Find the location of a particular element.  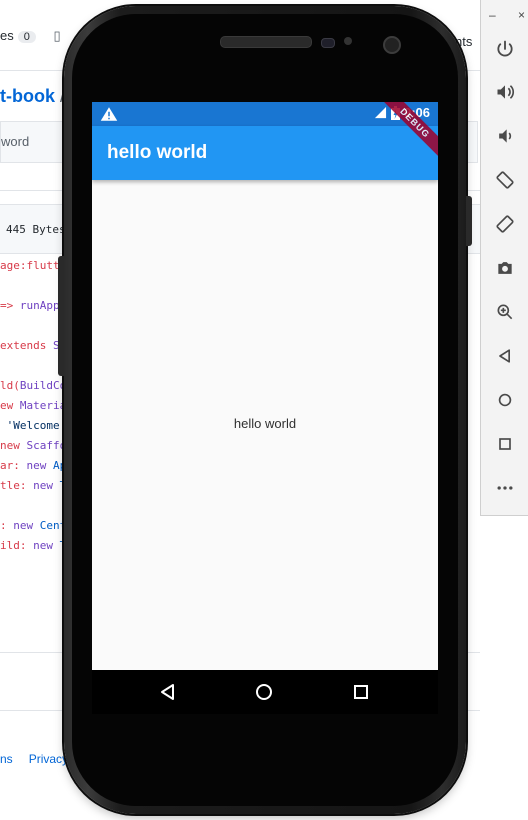

warning-icon is located at coordinates (109, 114).